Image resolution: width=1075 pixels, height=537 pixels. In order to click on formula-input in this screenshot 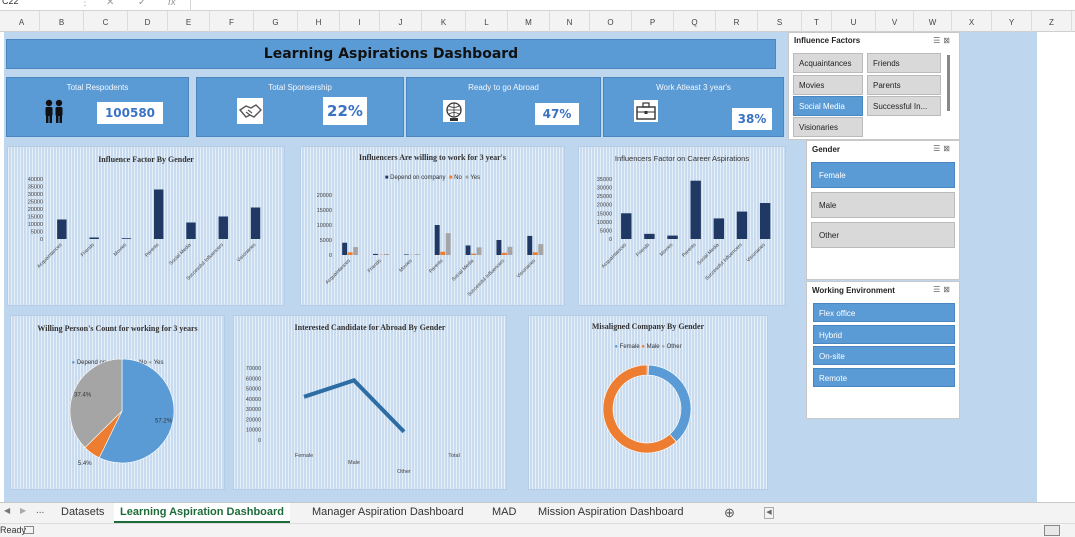, I will do `click(632, 5)`.